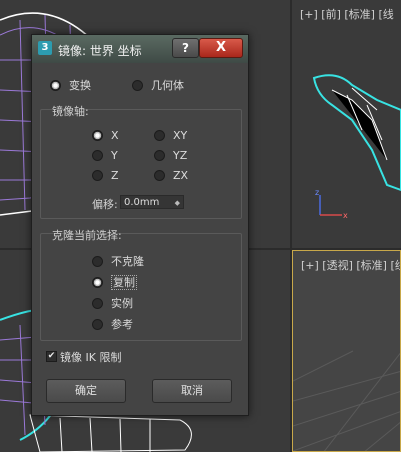  I want to click on svg-text: z, so click(317, 192).